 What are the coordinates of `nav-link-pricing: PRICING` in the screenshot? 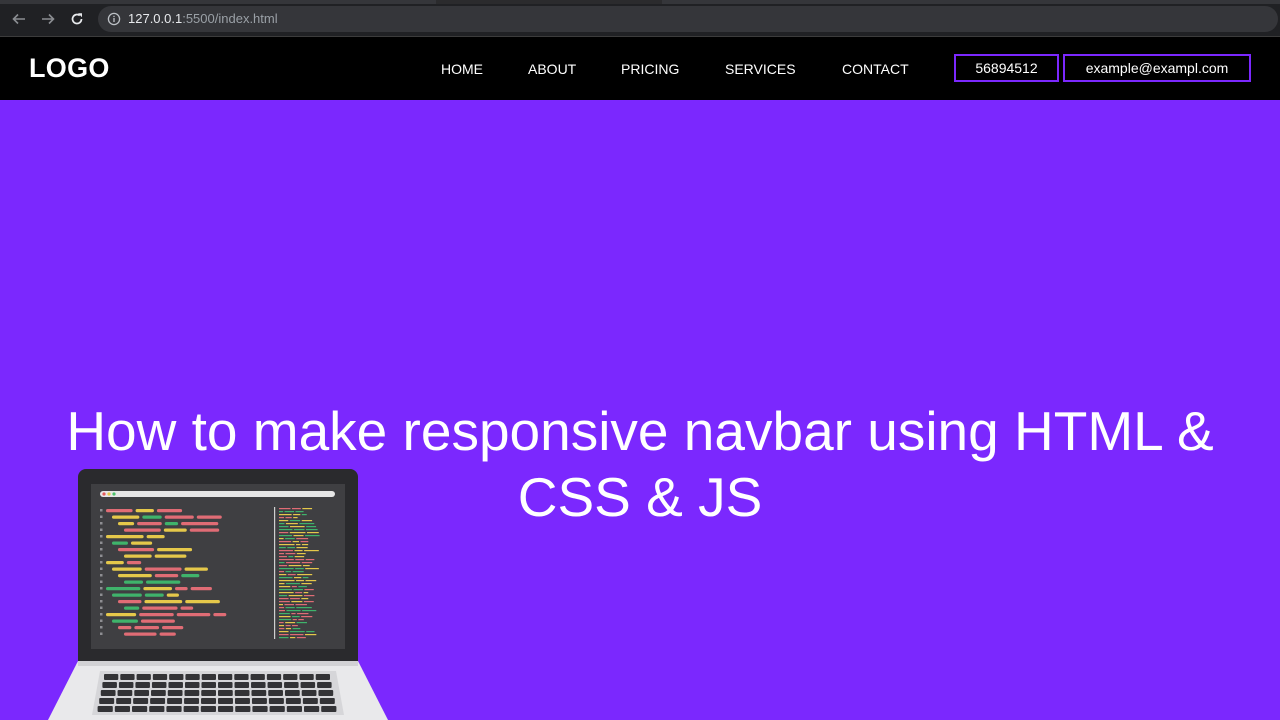 It's located at (650, 69).